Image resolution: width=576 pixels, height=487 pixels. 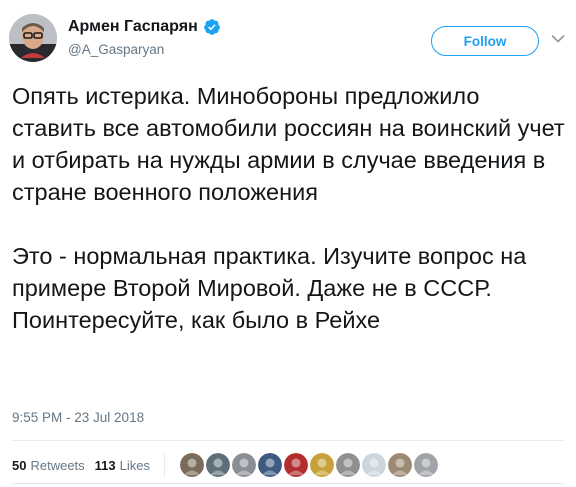 I want to click on user-avatar-6-icon, so click(x=322, y=465).